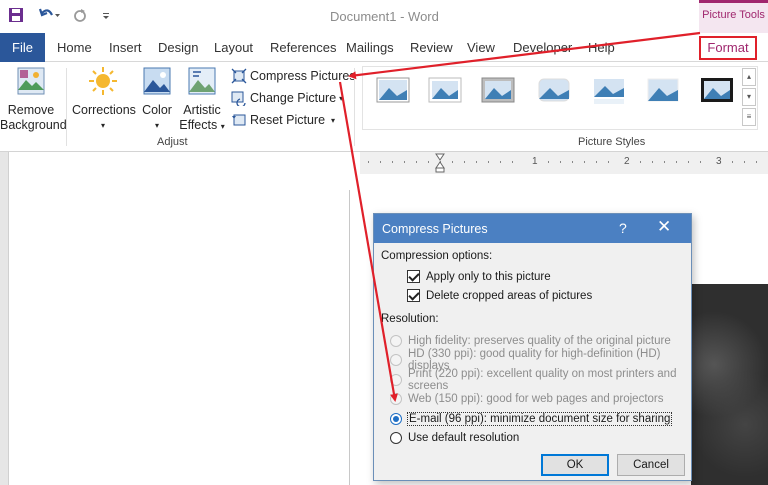 The width and height of the screenshot is (768, 485). Describe the element at coordinates (370, 47) in the screenshot. I see `tab-mailings: Mailings` at that location.